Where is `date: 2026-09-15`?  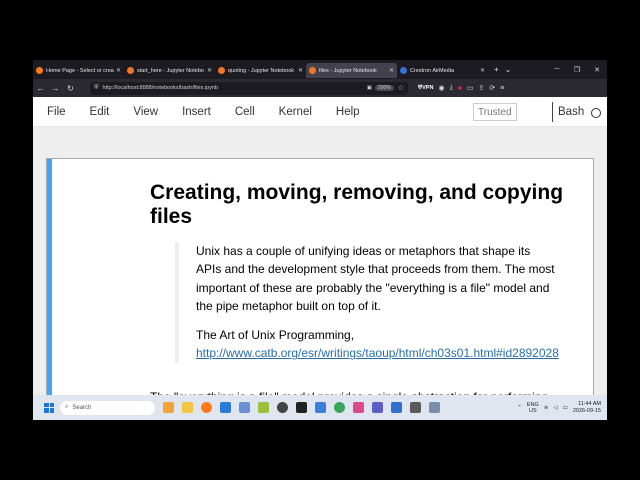 date: 2026-09-15 is located at coordinates (586, 410).